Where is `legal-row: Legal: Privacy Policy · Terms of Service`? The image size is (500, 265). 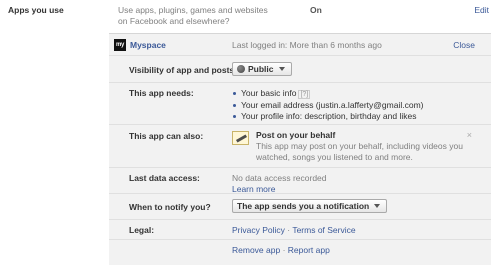 legal-row: Legal: Privacy Policy · Terms of Service is located at coordinates (300, 230).